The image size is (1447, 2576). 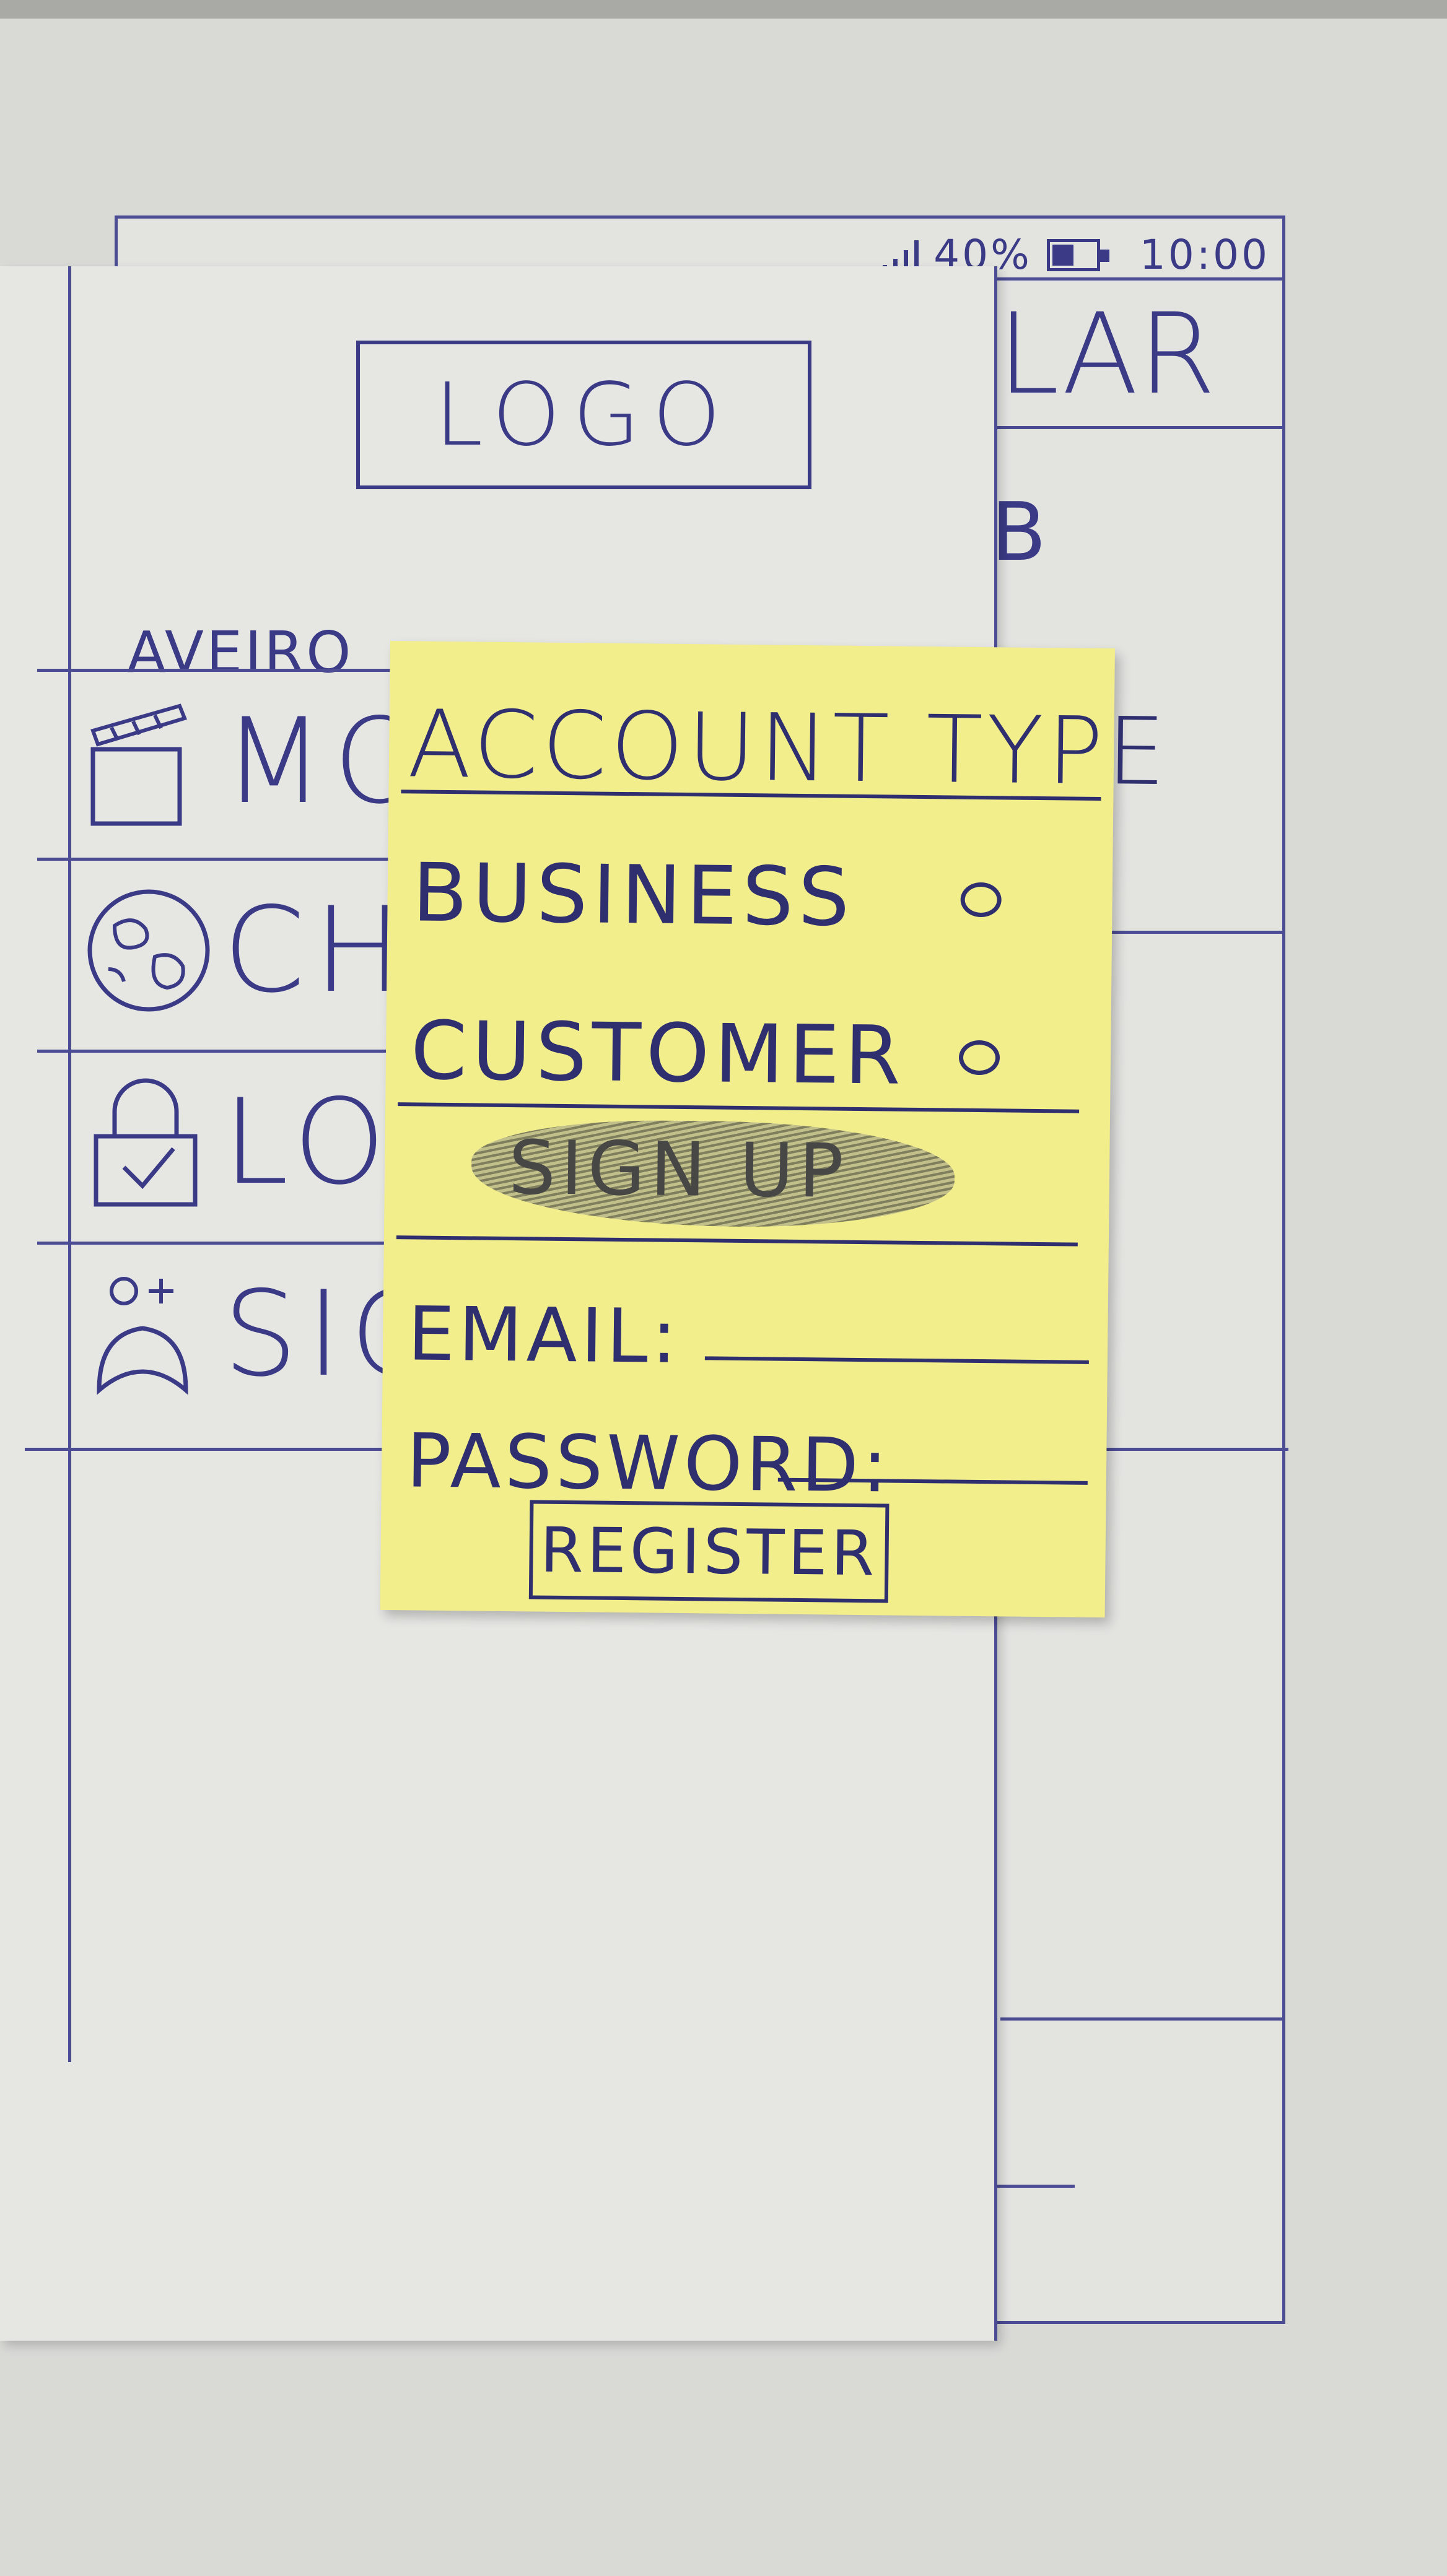 I want to click on background-list-item: B, so click(x=1019, y=532).